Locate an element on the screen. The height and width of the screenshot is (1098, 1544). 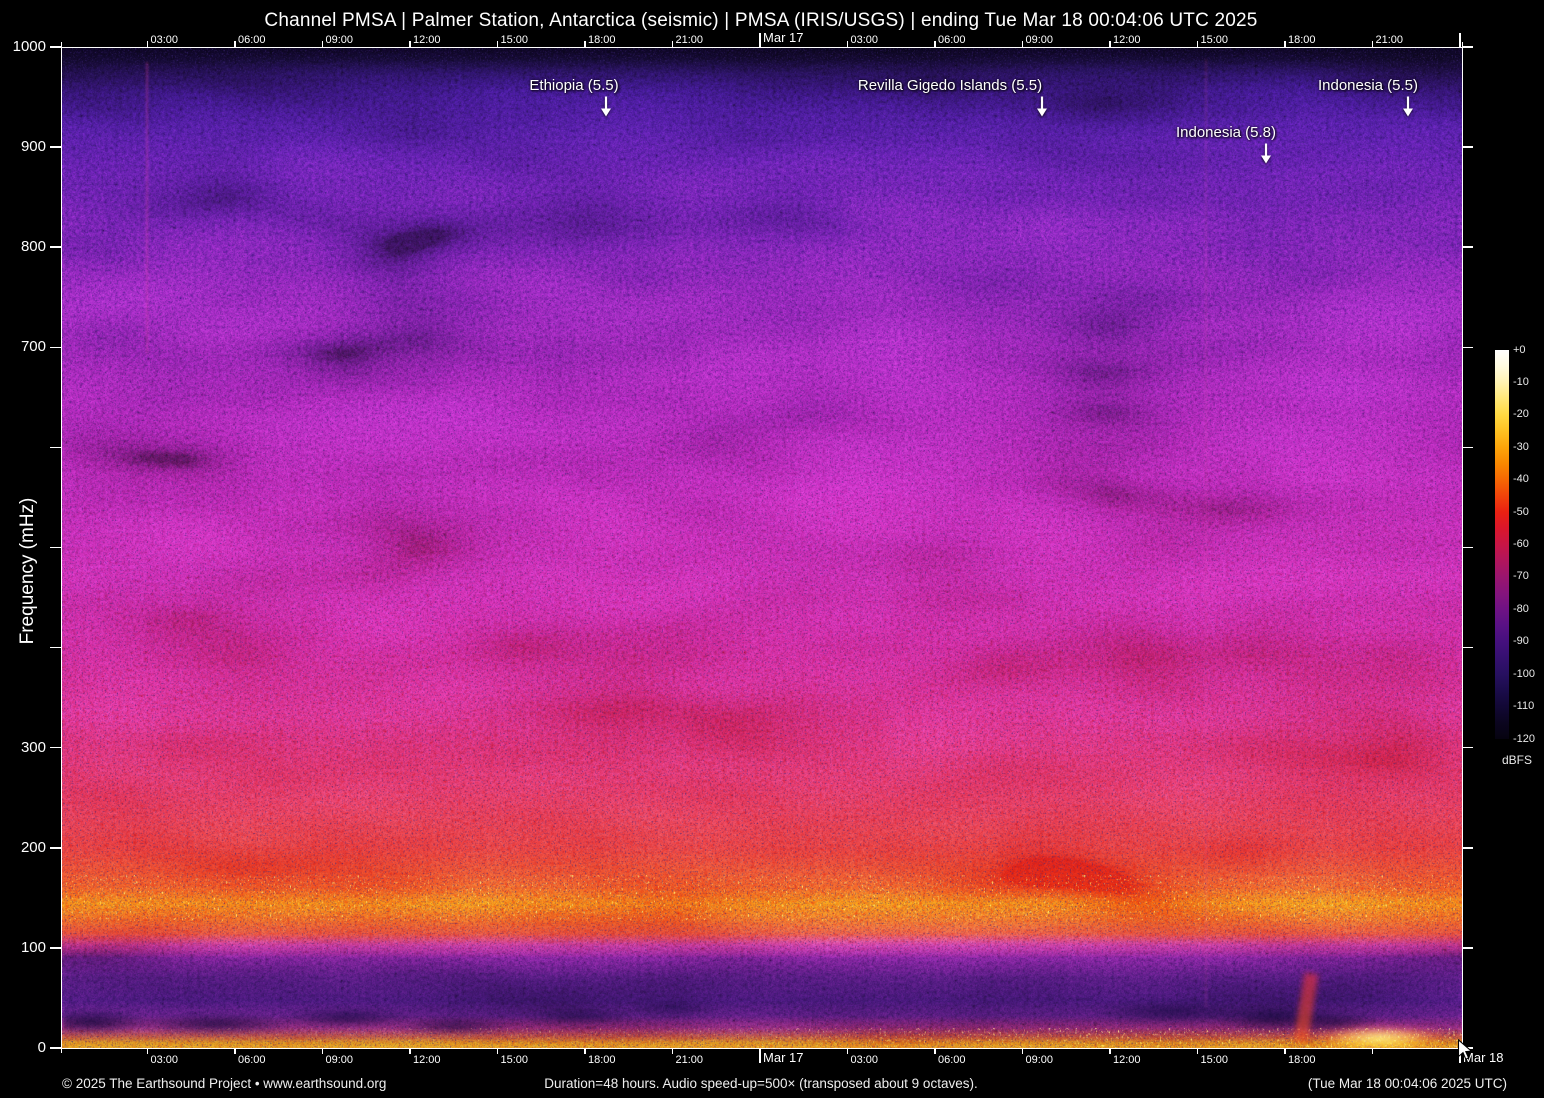
y-axis-tick-label: 900 is located at coordinates (33, 147).